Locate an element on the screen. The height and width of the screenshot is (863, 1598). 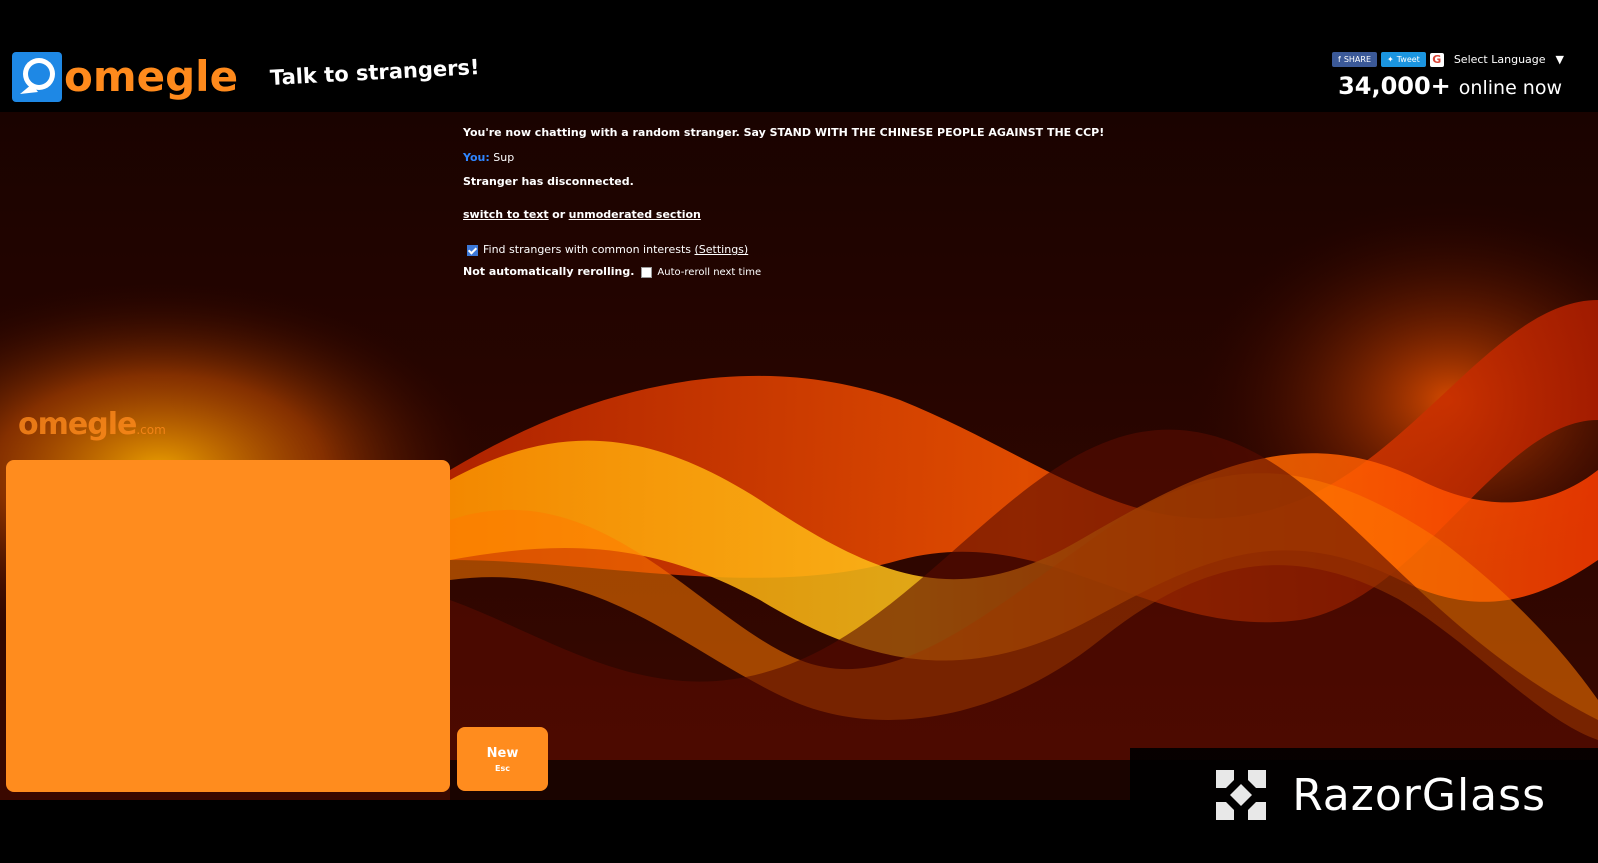
watermark-suffix: .com is located at coordinates (151, 430).